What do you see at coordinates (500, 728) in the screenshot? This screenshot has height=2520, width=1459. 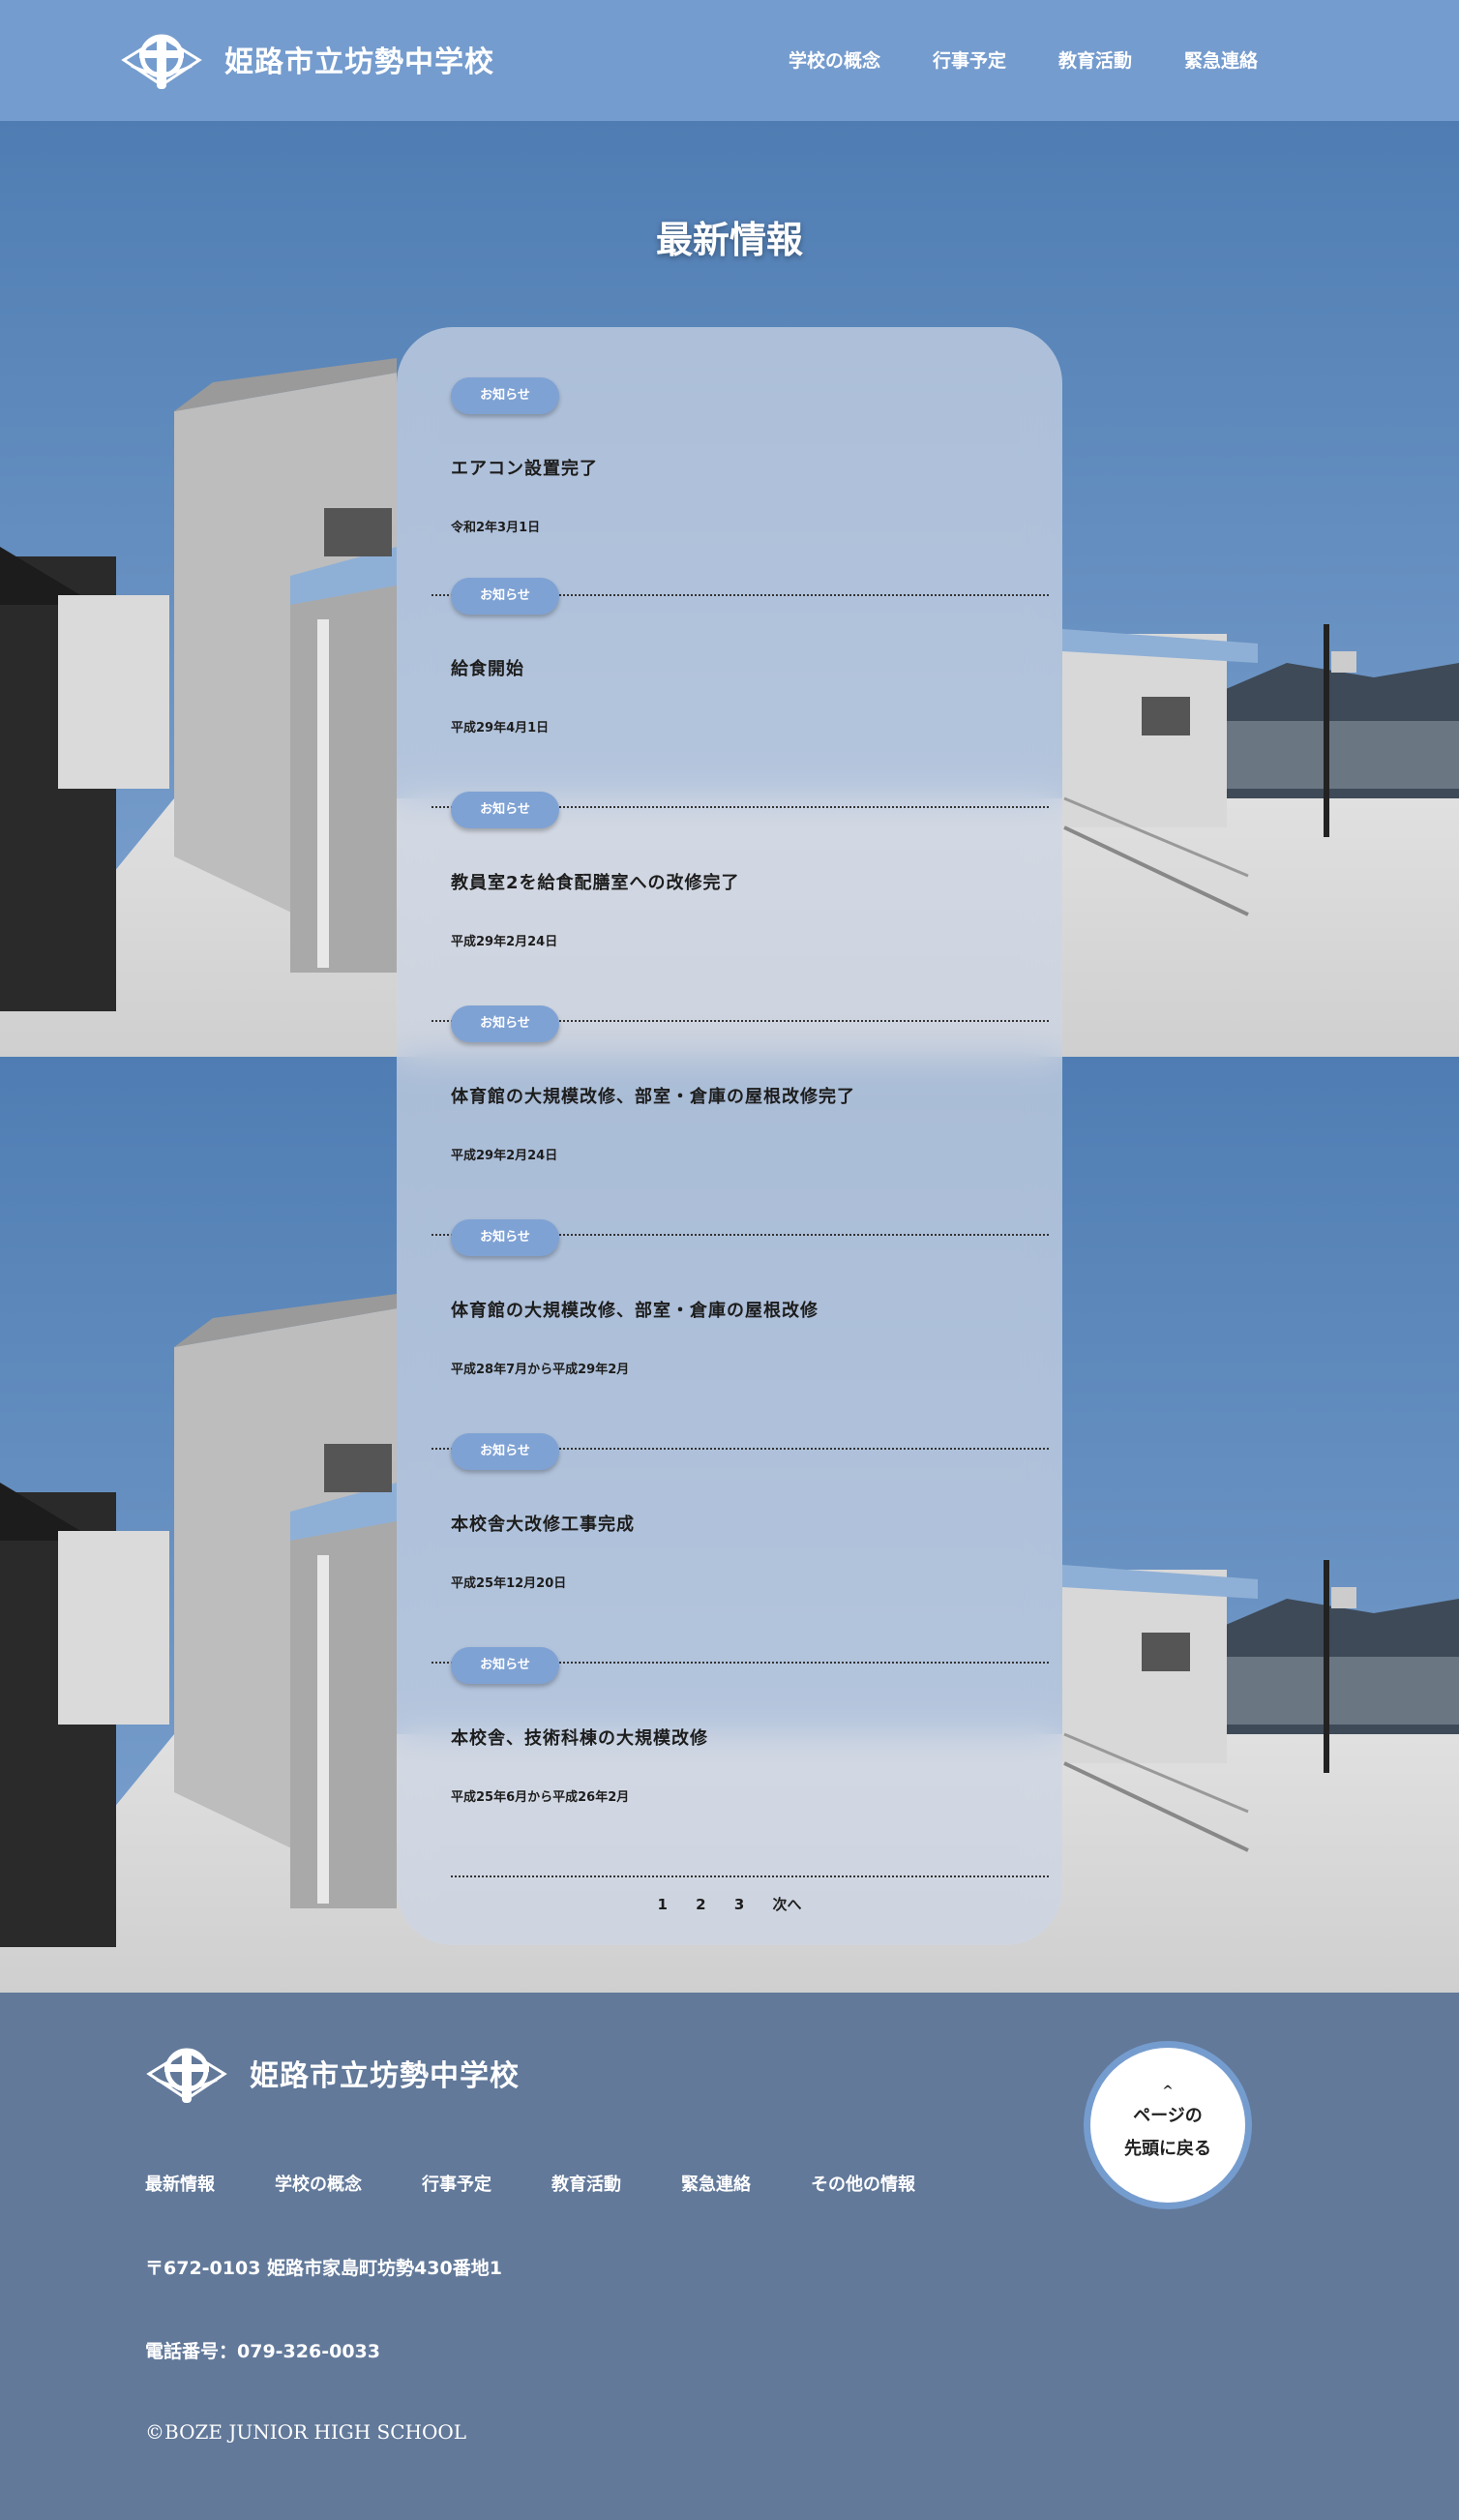 I see `news-date: 平成29年4月1日` at bounding box center [500, 728].